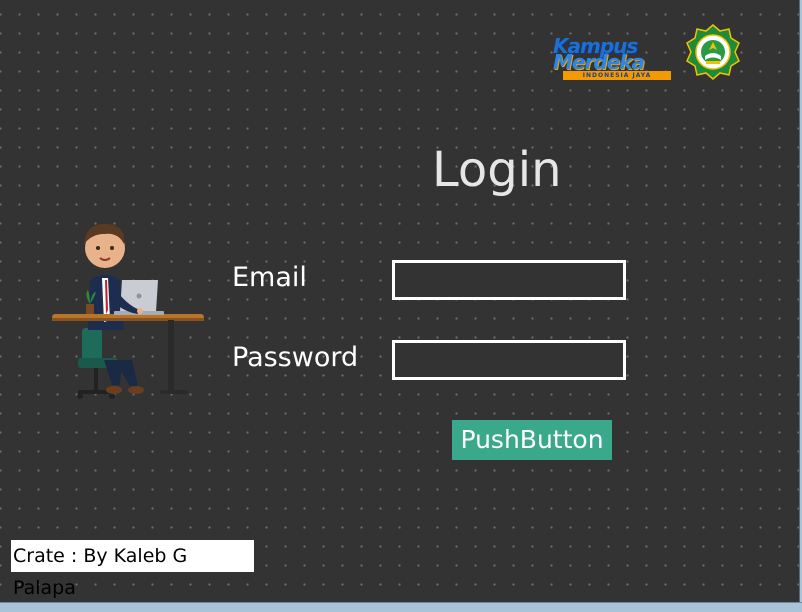 Image resolution: width=802 pixels, height=612 pixels. Describe the element at coordinates (617, 75) in the screenshot. I see `kampus-merdeka-logo-strip: INDONESIA JAYA` at that location.